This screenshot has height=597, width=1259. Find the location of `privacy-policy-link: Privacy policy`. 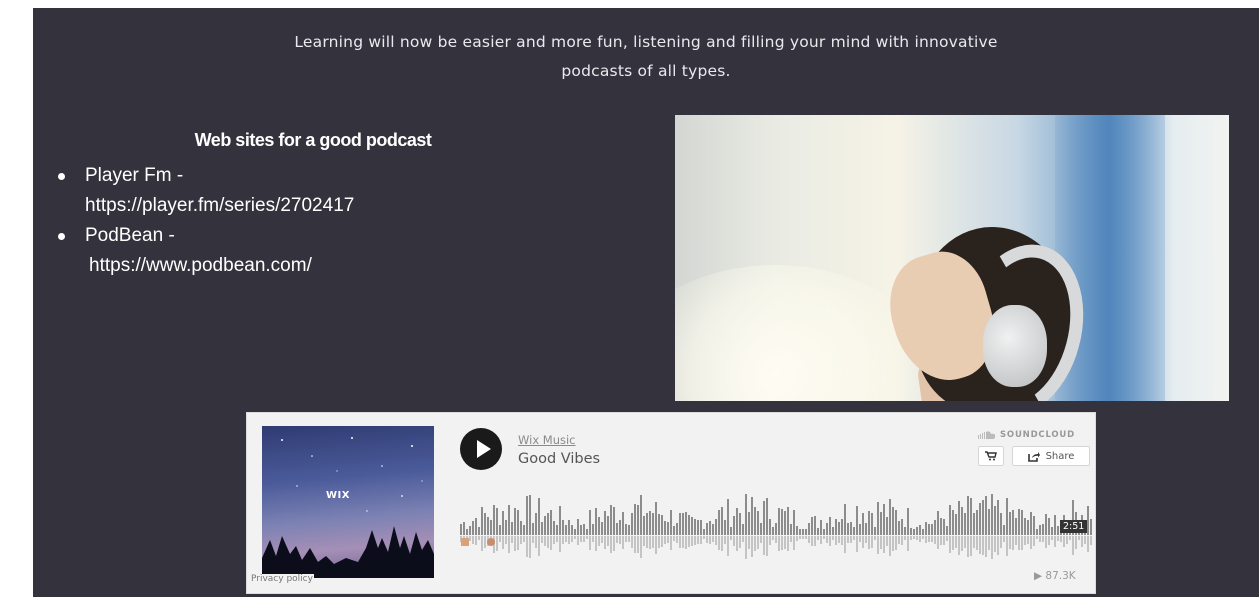

privacy-policy-link: Privacy policy is located at coordinates (282, 579).